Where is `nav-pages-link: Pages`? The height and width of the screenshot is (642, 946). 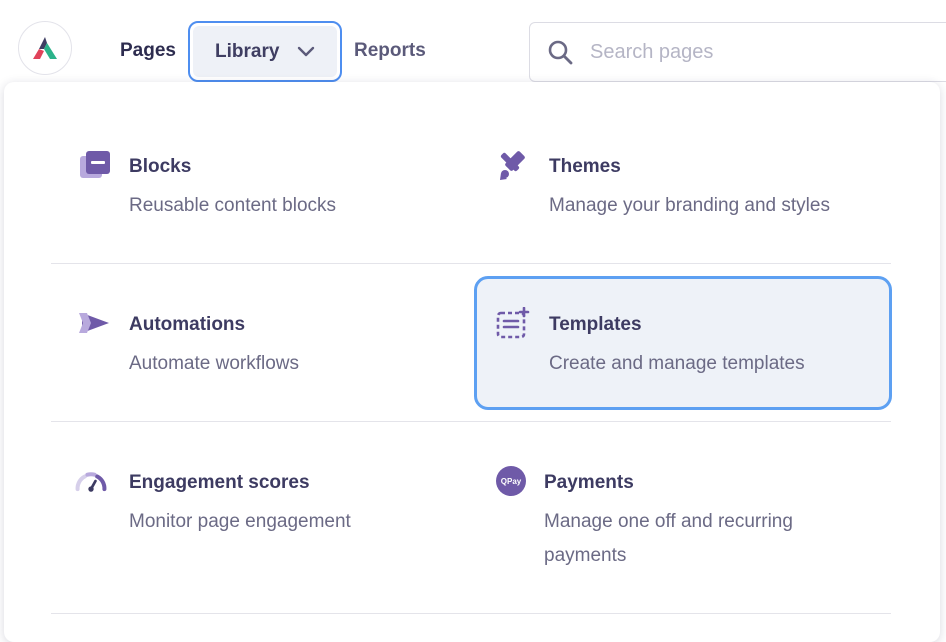
nav-pages-link: Pages is located at coordinates (148, 51).